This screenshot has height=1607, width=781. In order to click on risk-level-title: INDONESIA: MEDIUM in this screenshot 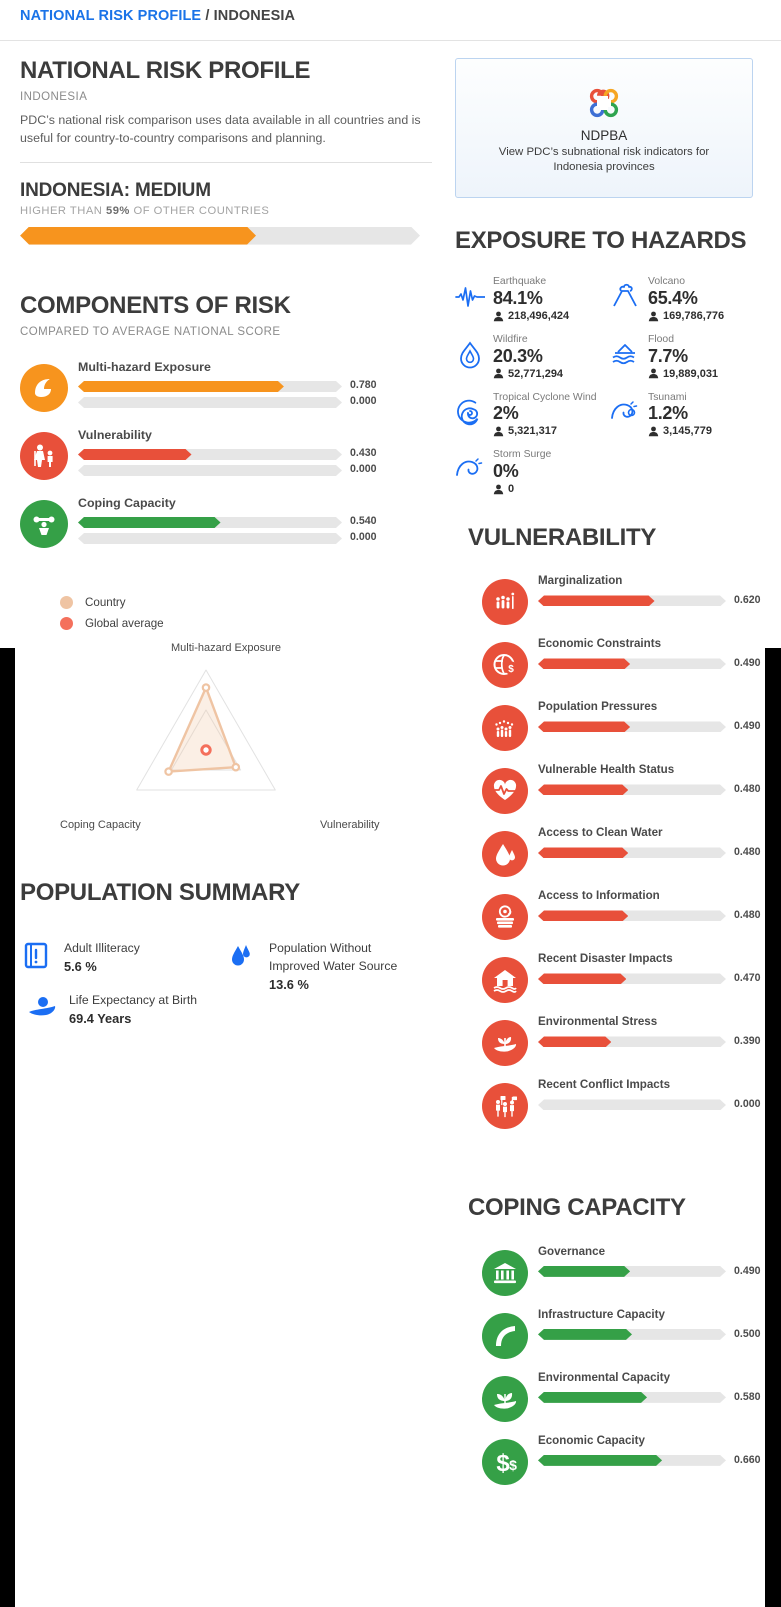, I will do `click(115, 190)`.